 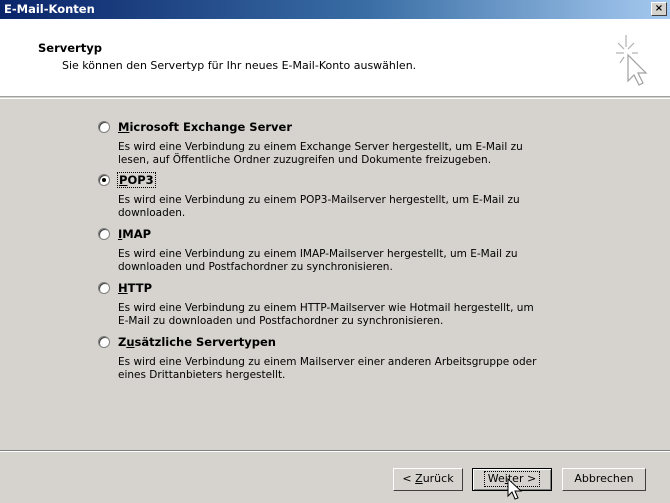 I want to click on wizard-star-cursor-icon, so click(x=632, y=60).